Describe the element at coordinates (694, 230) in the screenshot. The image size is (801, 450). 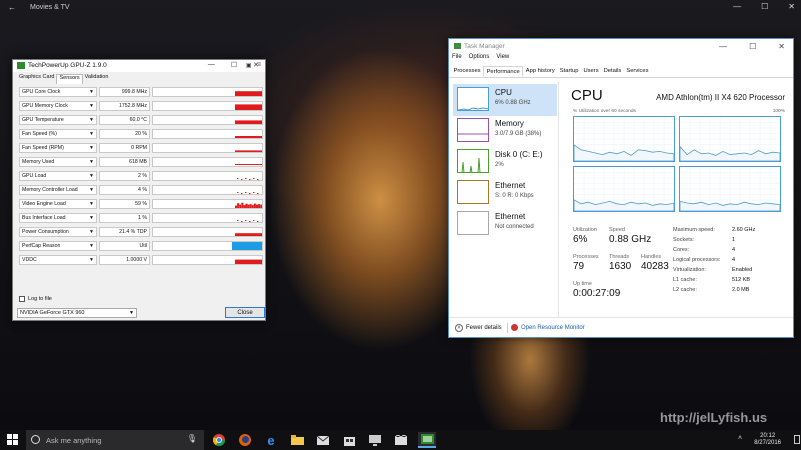
I see `detail-key: Maximum speed:` at that location.